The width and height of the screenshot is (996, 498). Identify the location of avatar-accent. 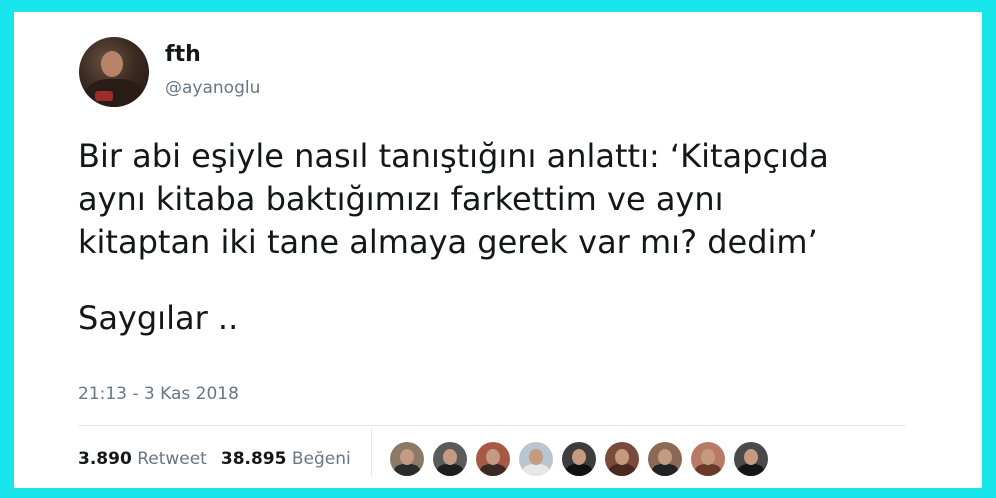
(104, 96).